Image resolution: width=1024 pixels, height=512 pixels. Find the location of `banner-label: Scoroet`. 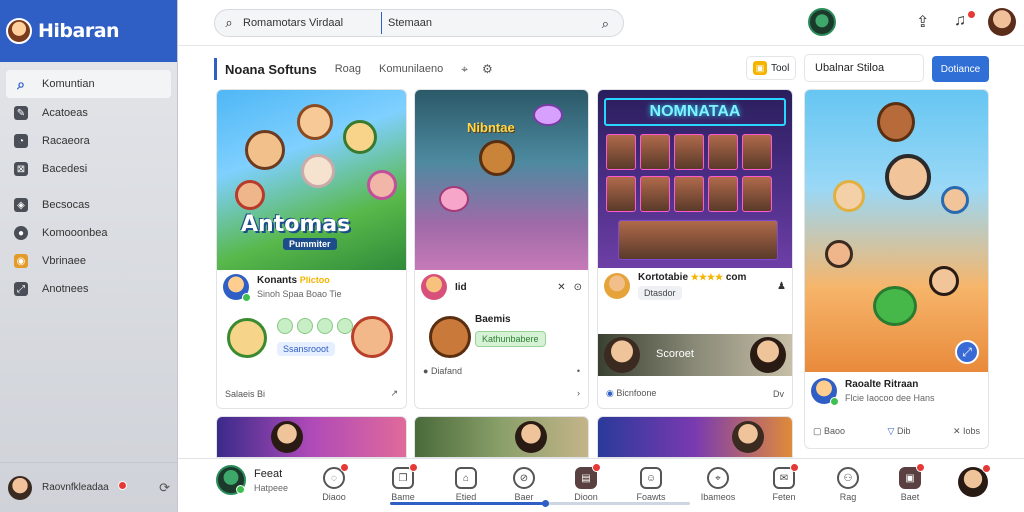

banner-label: Scoroet is located at coordinates (675, 354).